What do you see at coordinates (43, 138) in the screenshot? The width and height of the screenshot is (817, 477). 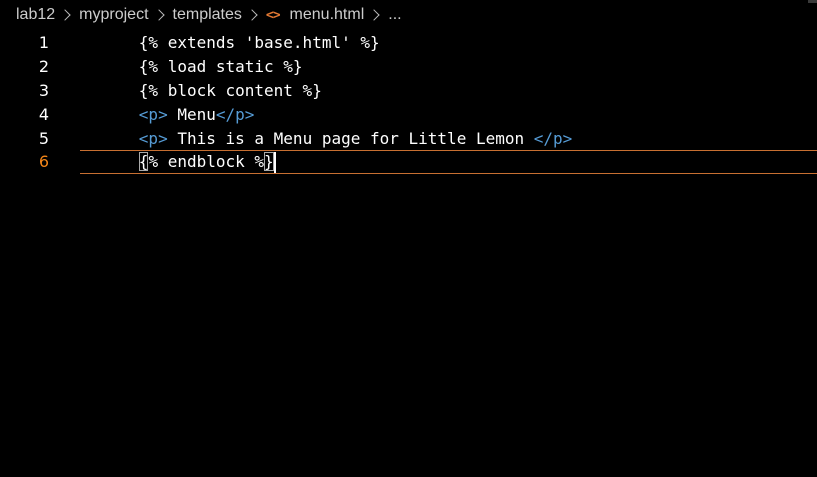 I see `line-number: 5` at bounding box center [43, 138].